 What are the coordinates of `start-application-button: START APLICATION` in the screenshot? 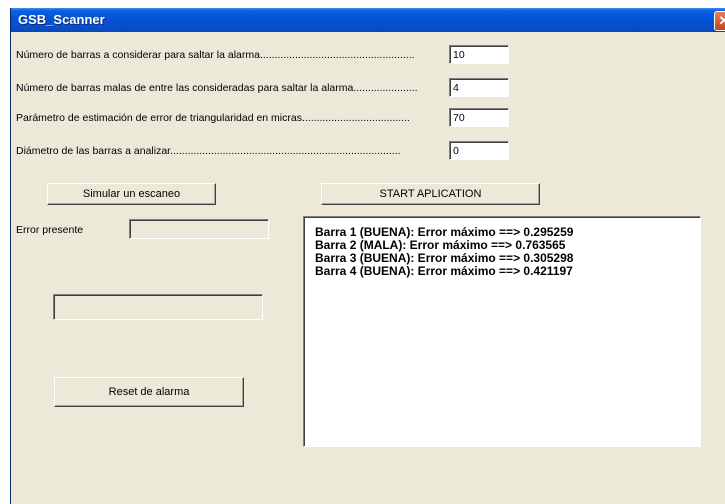 It's located at (430, 194).